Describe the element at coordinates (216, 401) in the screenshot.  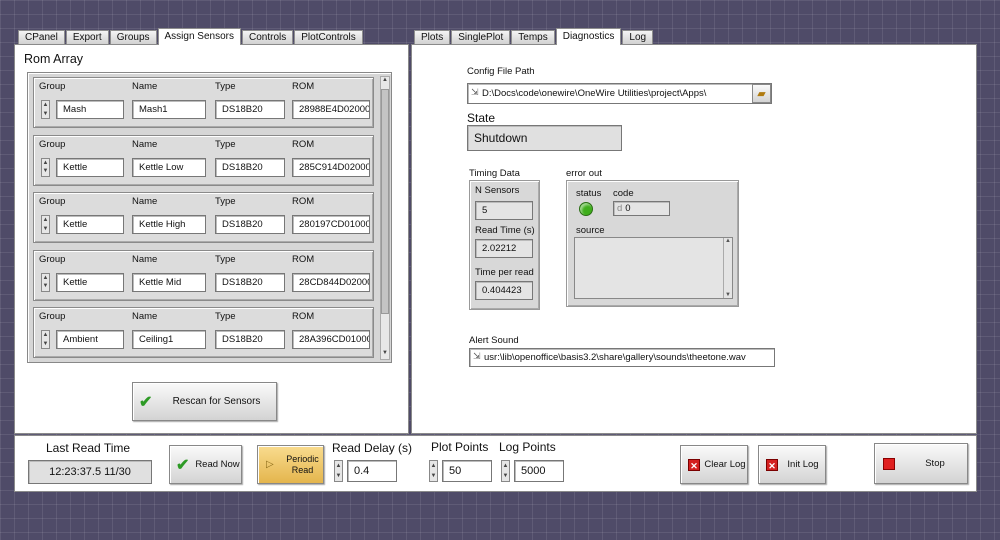
I see `rescan-label: Rescan for Sensors` at that location.